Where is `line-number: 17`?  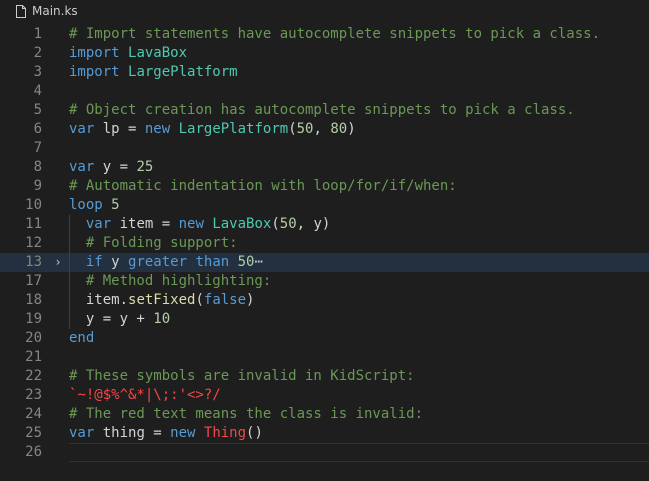 line-number: 17 is located at coordinates (33, 281).